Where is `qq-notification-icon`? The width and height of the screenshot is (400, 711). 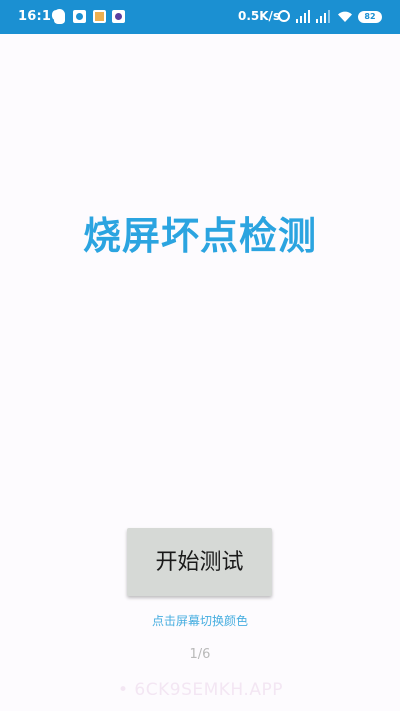 qq-notification-icon is located at coordinates (59, 16).